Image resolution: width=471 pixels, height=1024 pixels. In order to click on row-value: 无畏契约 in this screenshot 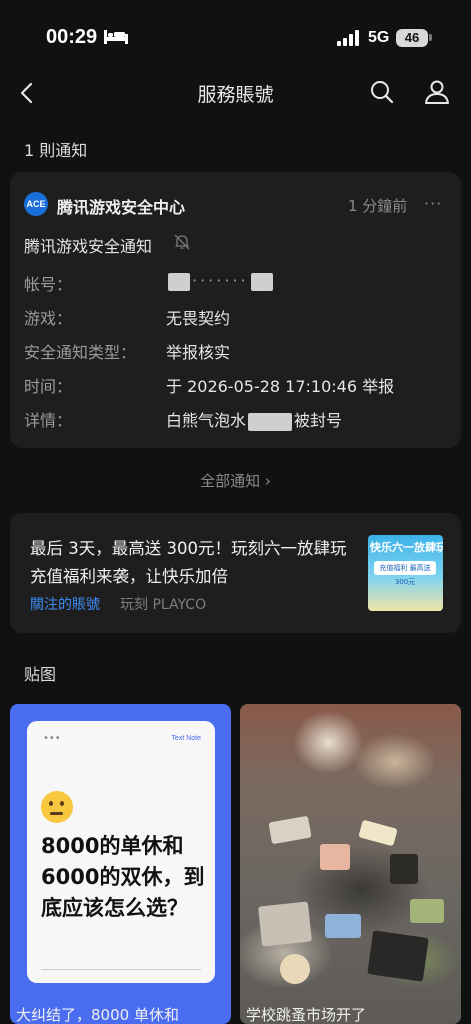, I will do `click(198, 318)`.